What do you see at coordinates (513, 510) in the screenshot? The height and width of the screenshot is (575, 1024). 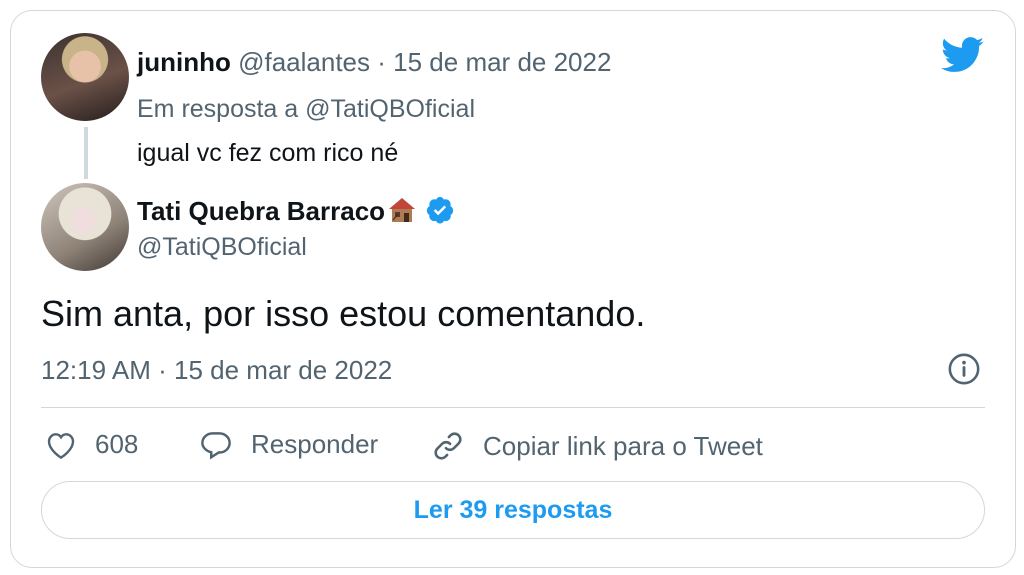 I see `read-replies-button: Ler 39 respostas` at bounding box center [513, 510].